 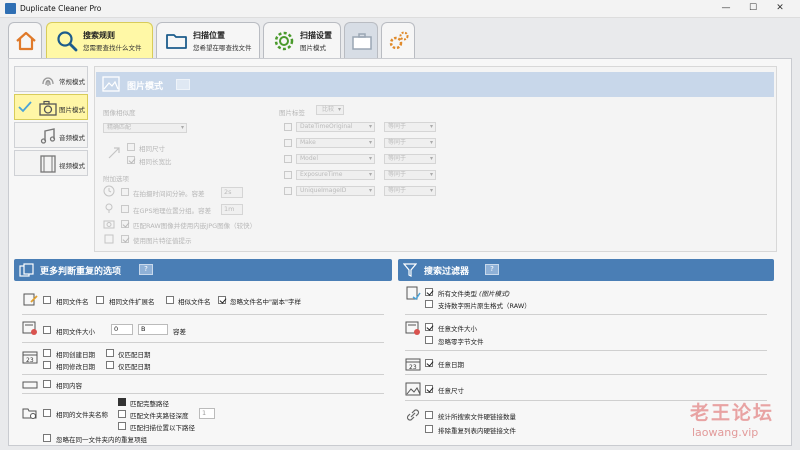 I want to click on image-tags-label: 图片标签, so click(x=292, y=113).